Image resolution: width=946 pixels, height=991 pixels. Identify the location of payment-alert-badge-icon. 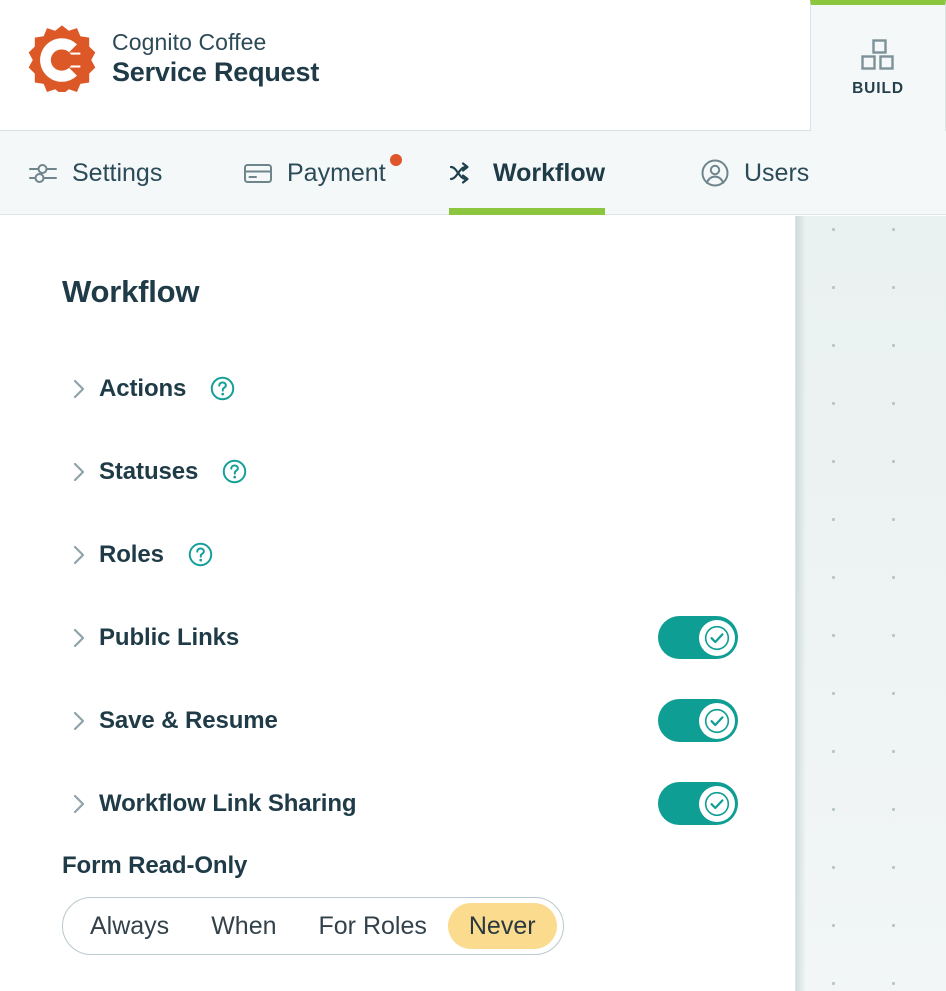
(395, 159).